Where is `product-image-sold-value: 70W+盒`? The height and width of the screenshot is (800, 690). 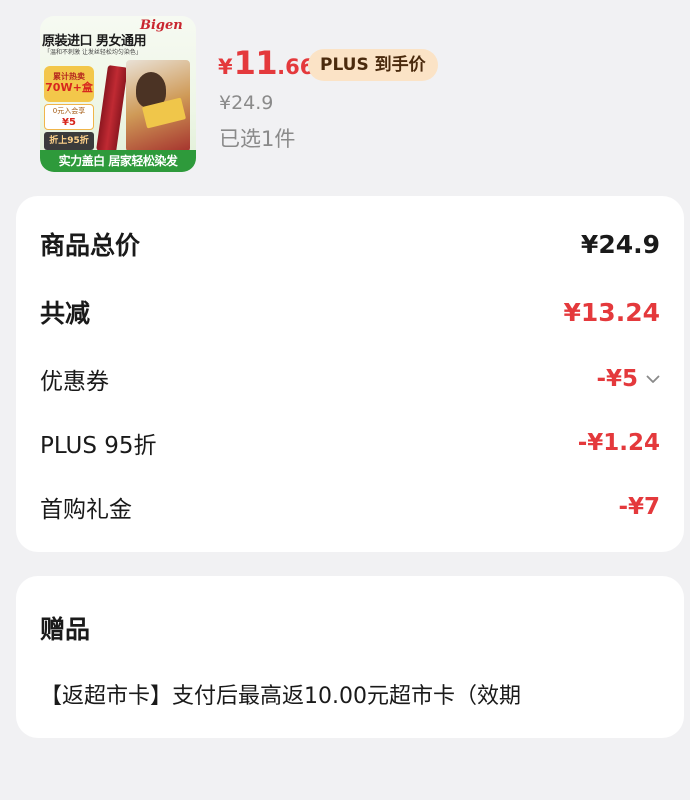 product-image-sold-value: 70W+盒 is located at coordinates (69, 87).